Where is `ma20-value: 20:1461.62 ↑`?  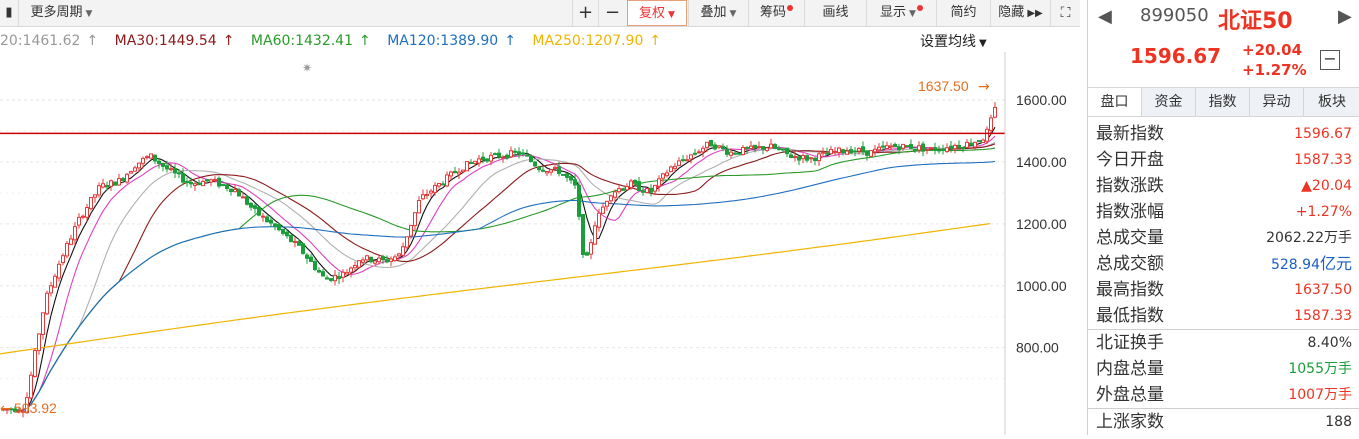 ma20-value: 20:1461.62 ↑ is located at coordinates (49, 41).